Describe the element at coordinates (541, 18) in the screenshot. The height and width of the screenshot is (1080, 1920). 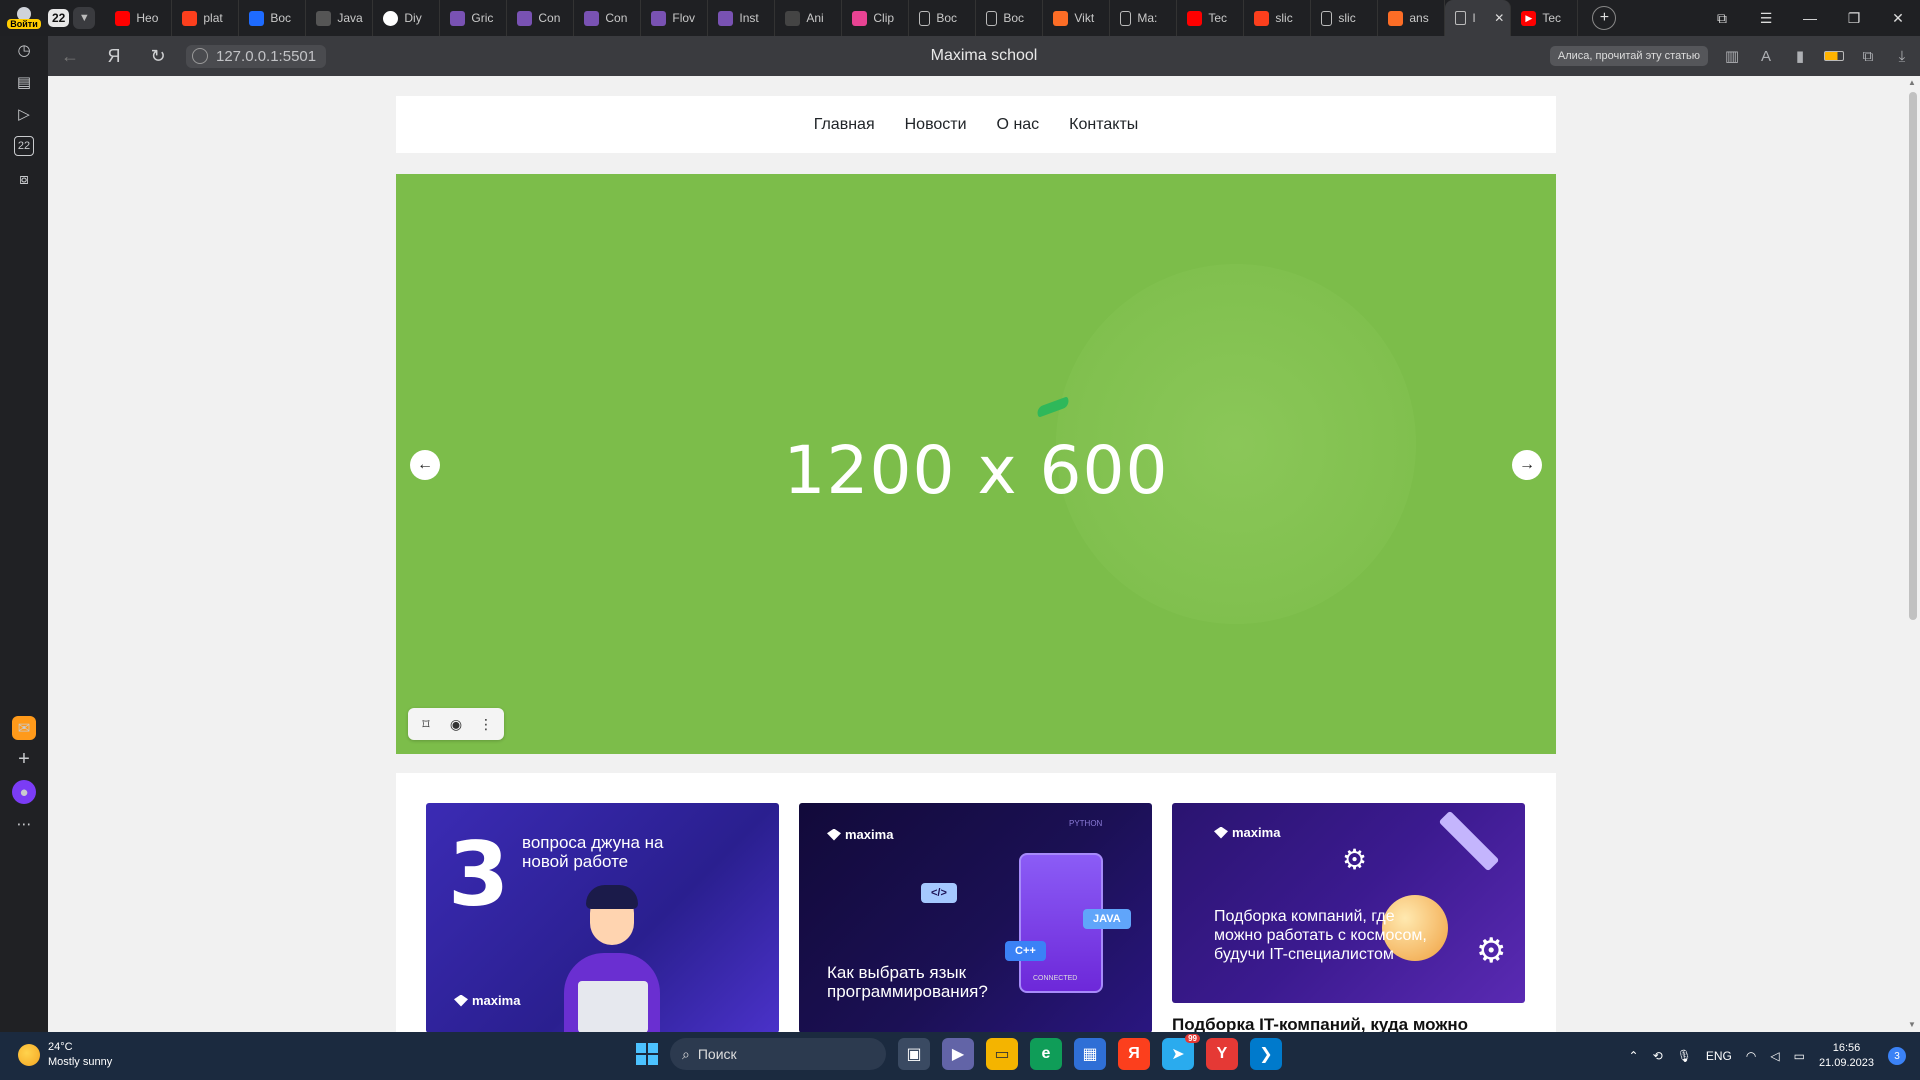
I see `tab-6: Con` at that location.